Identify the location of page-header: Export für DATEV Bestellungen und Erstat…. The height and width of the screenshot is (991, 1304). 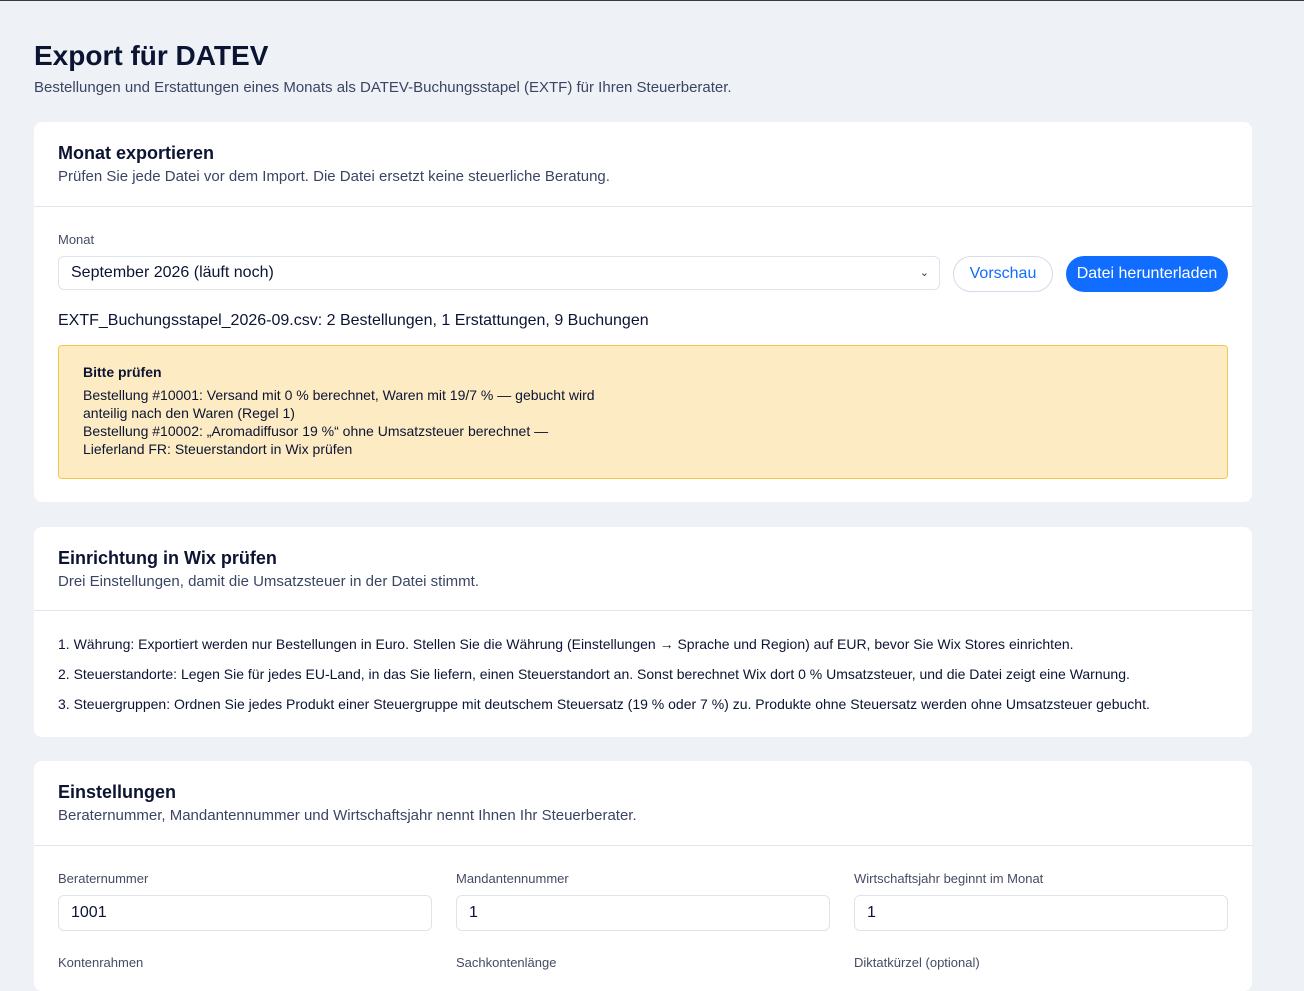
(643, 68).